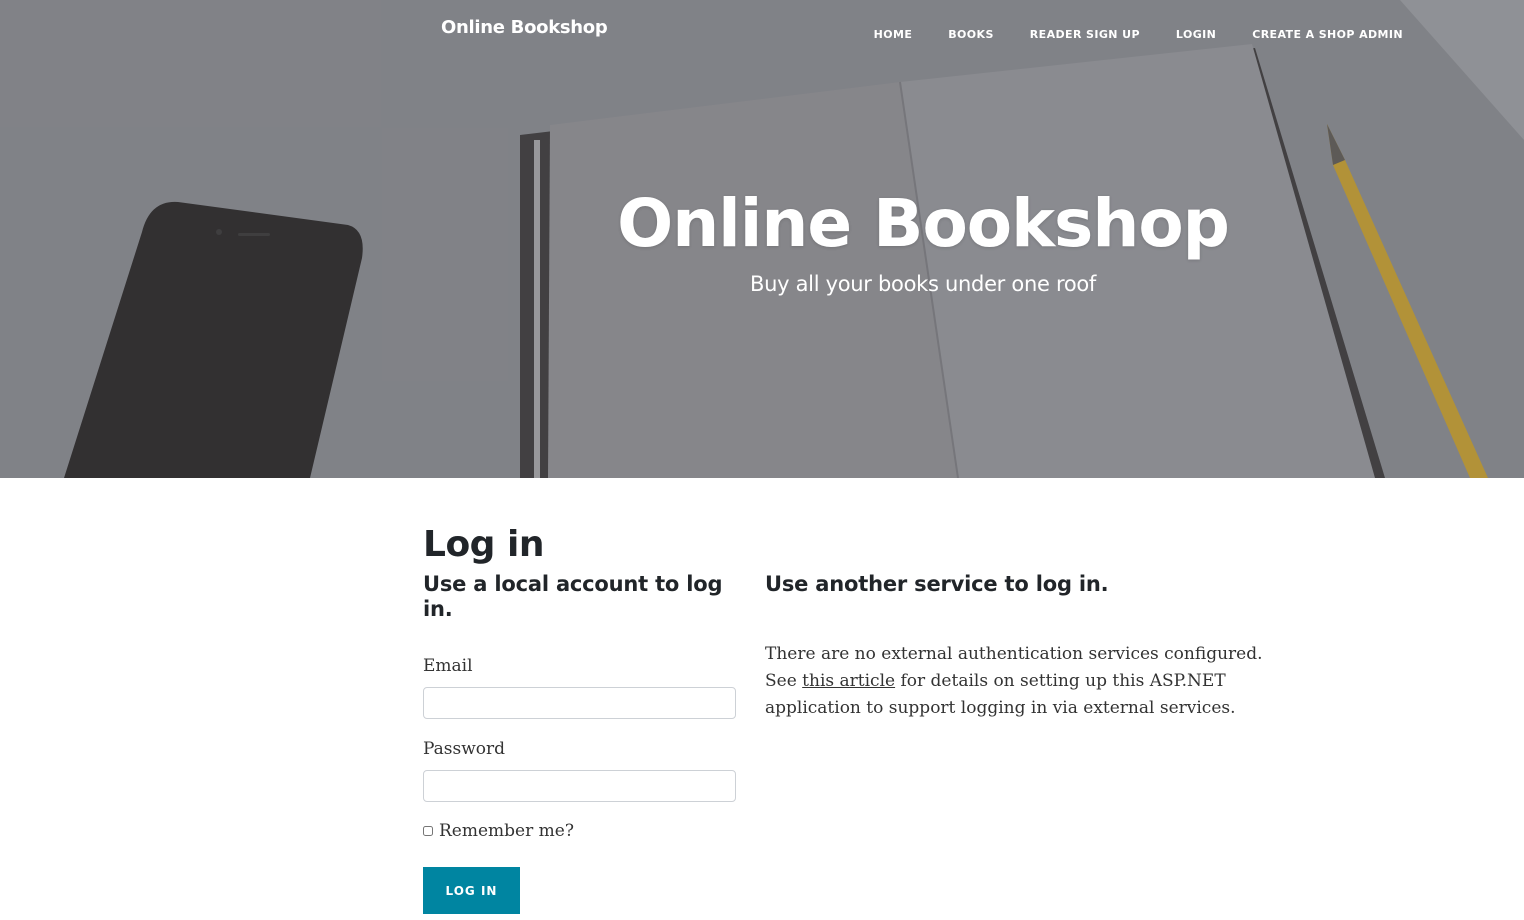 This screenshot has width=1524, height=920. I want to click on external-service-heading: Use another service to log in., so click(937, 584).